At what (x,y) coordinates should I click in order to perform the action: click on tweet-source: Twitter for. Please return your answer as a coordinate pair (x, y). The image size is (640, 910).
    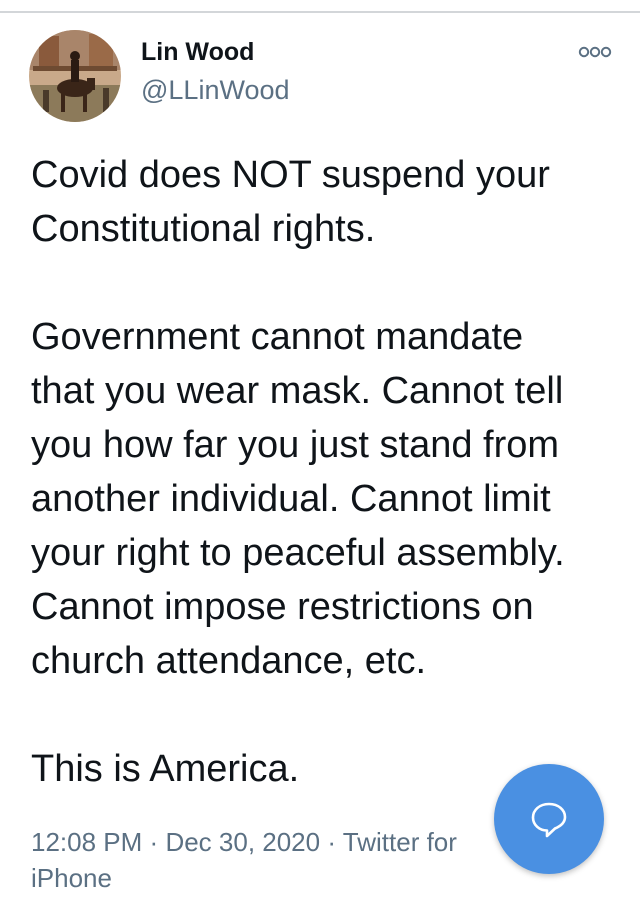
    Looking at the image, I should click on (400, 842).